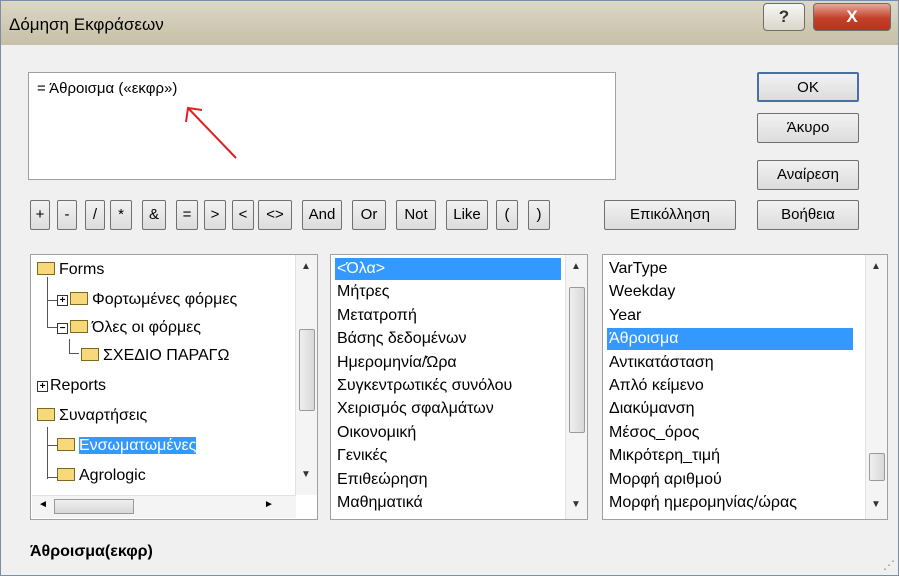  I want to click on function-item: VarType, so click(638, 269).